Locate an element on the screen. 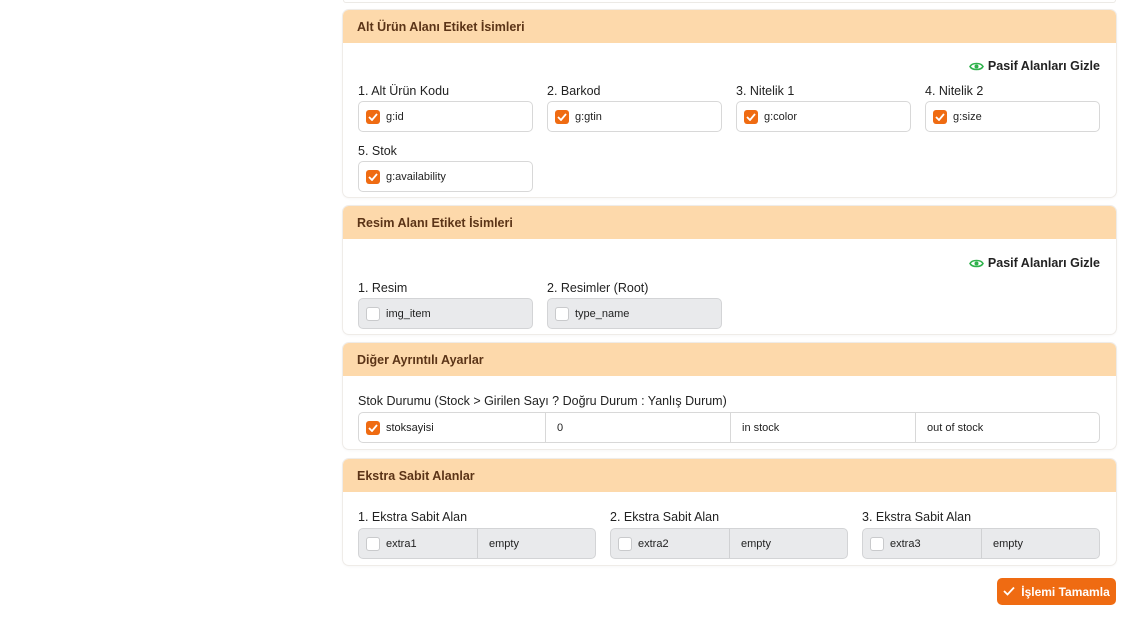 The width and height of the screenshot is (1140, 628). alt-urun-field-2: 2. Barkod g:gtin is located at coordinates (634, 107).